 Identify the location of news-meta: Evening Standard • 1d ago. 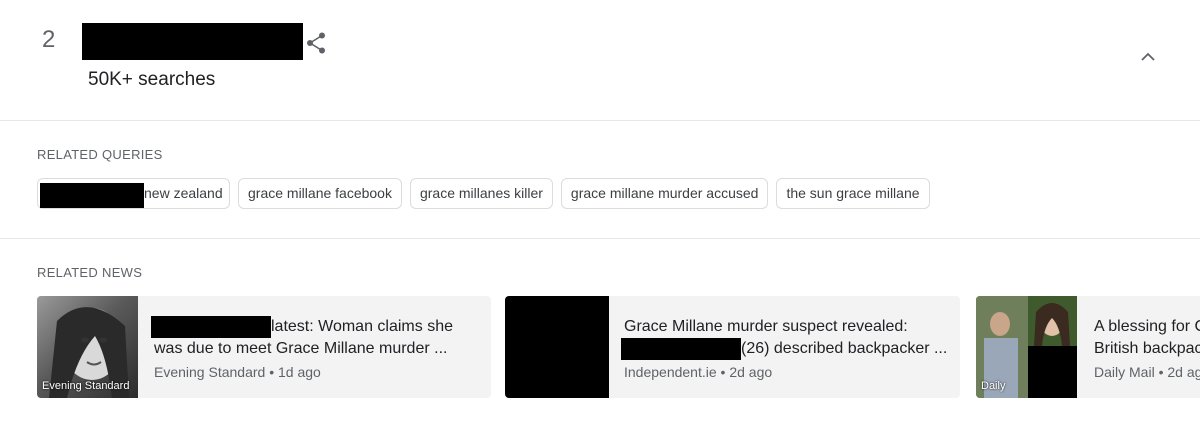
(237, 372).